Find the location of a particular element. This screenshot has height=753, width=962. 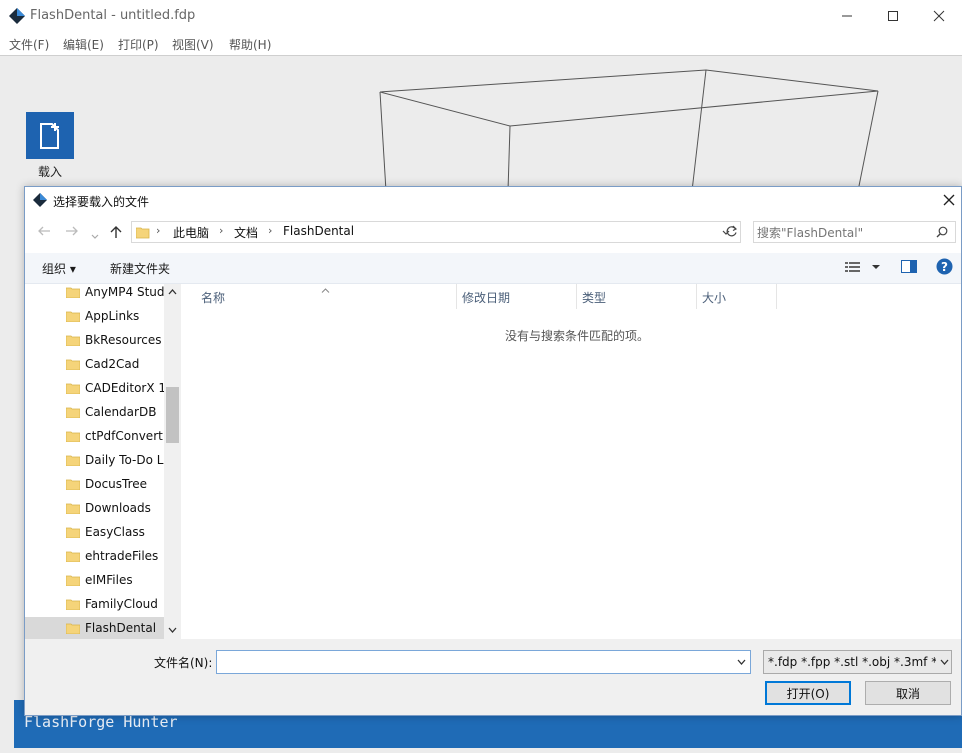

column-header-type: 类型 is located at coordinates (594, 297).